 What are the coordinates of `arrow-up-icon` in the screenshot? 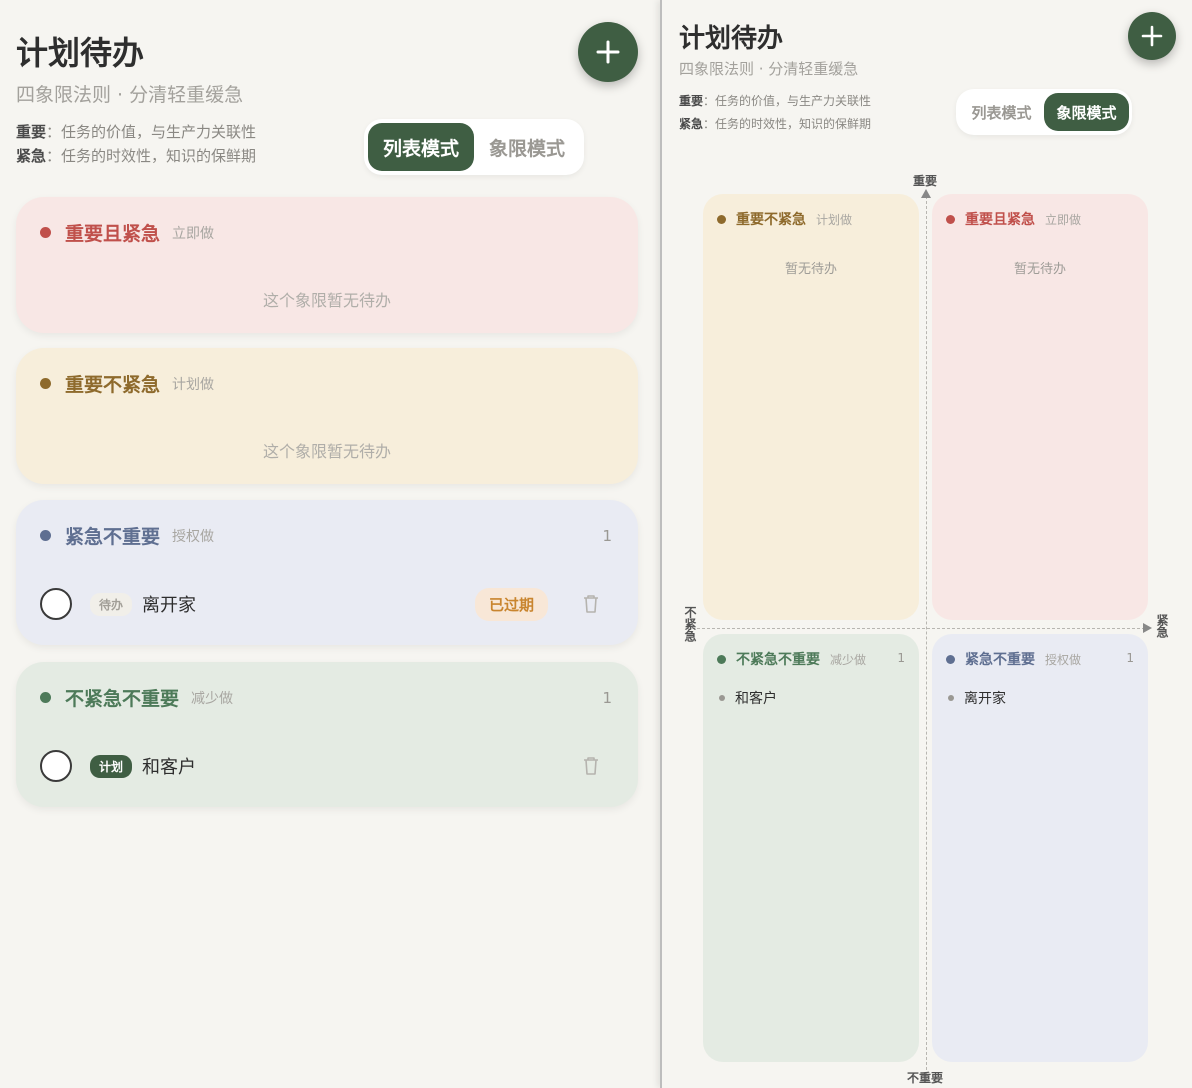 It's located at (926, 193).